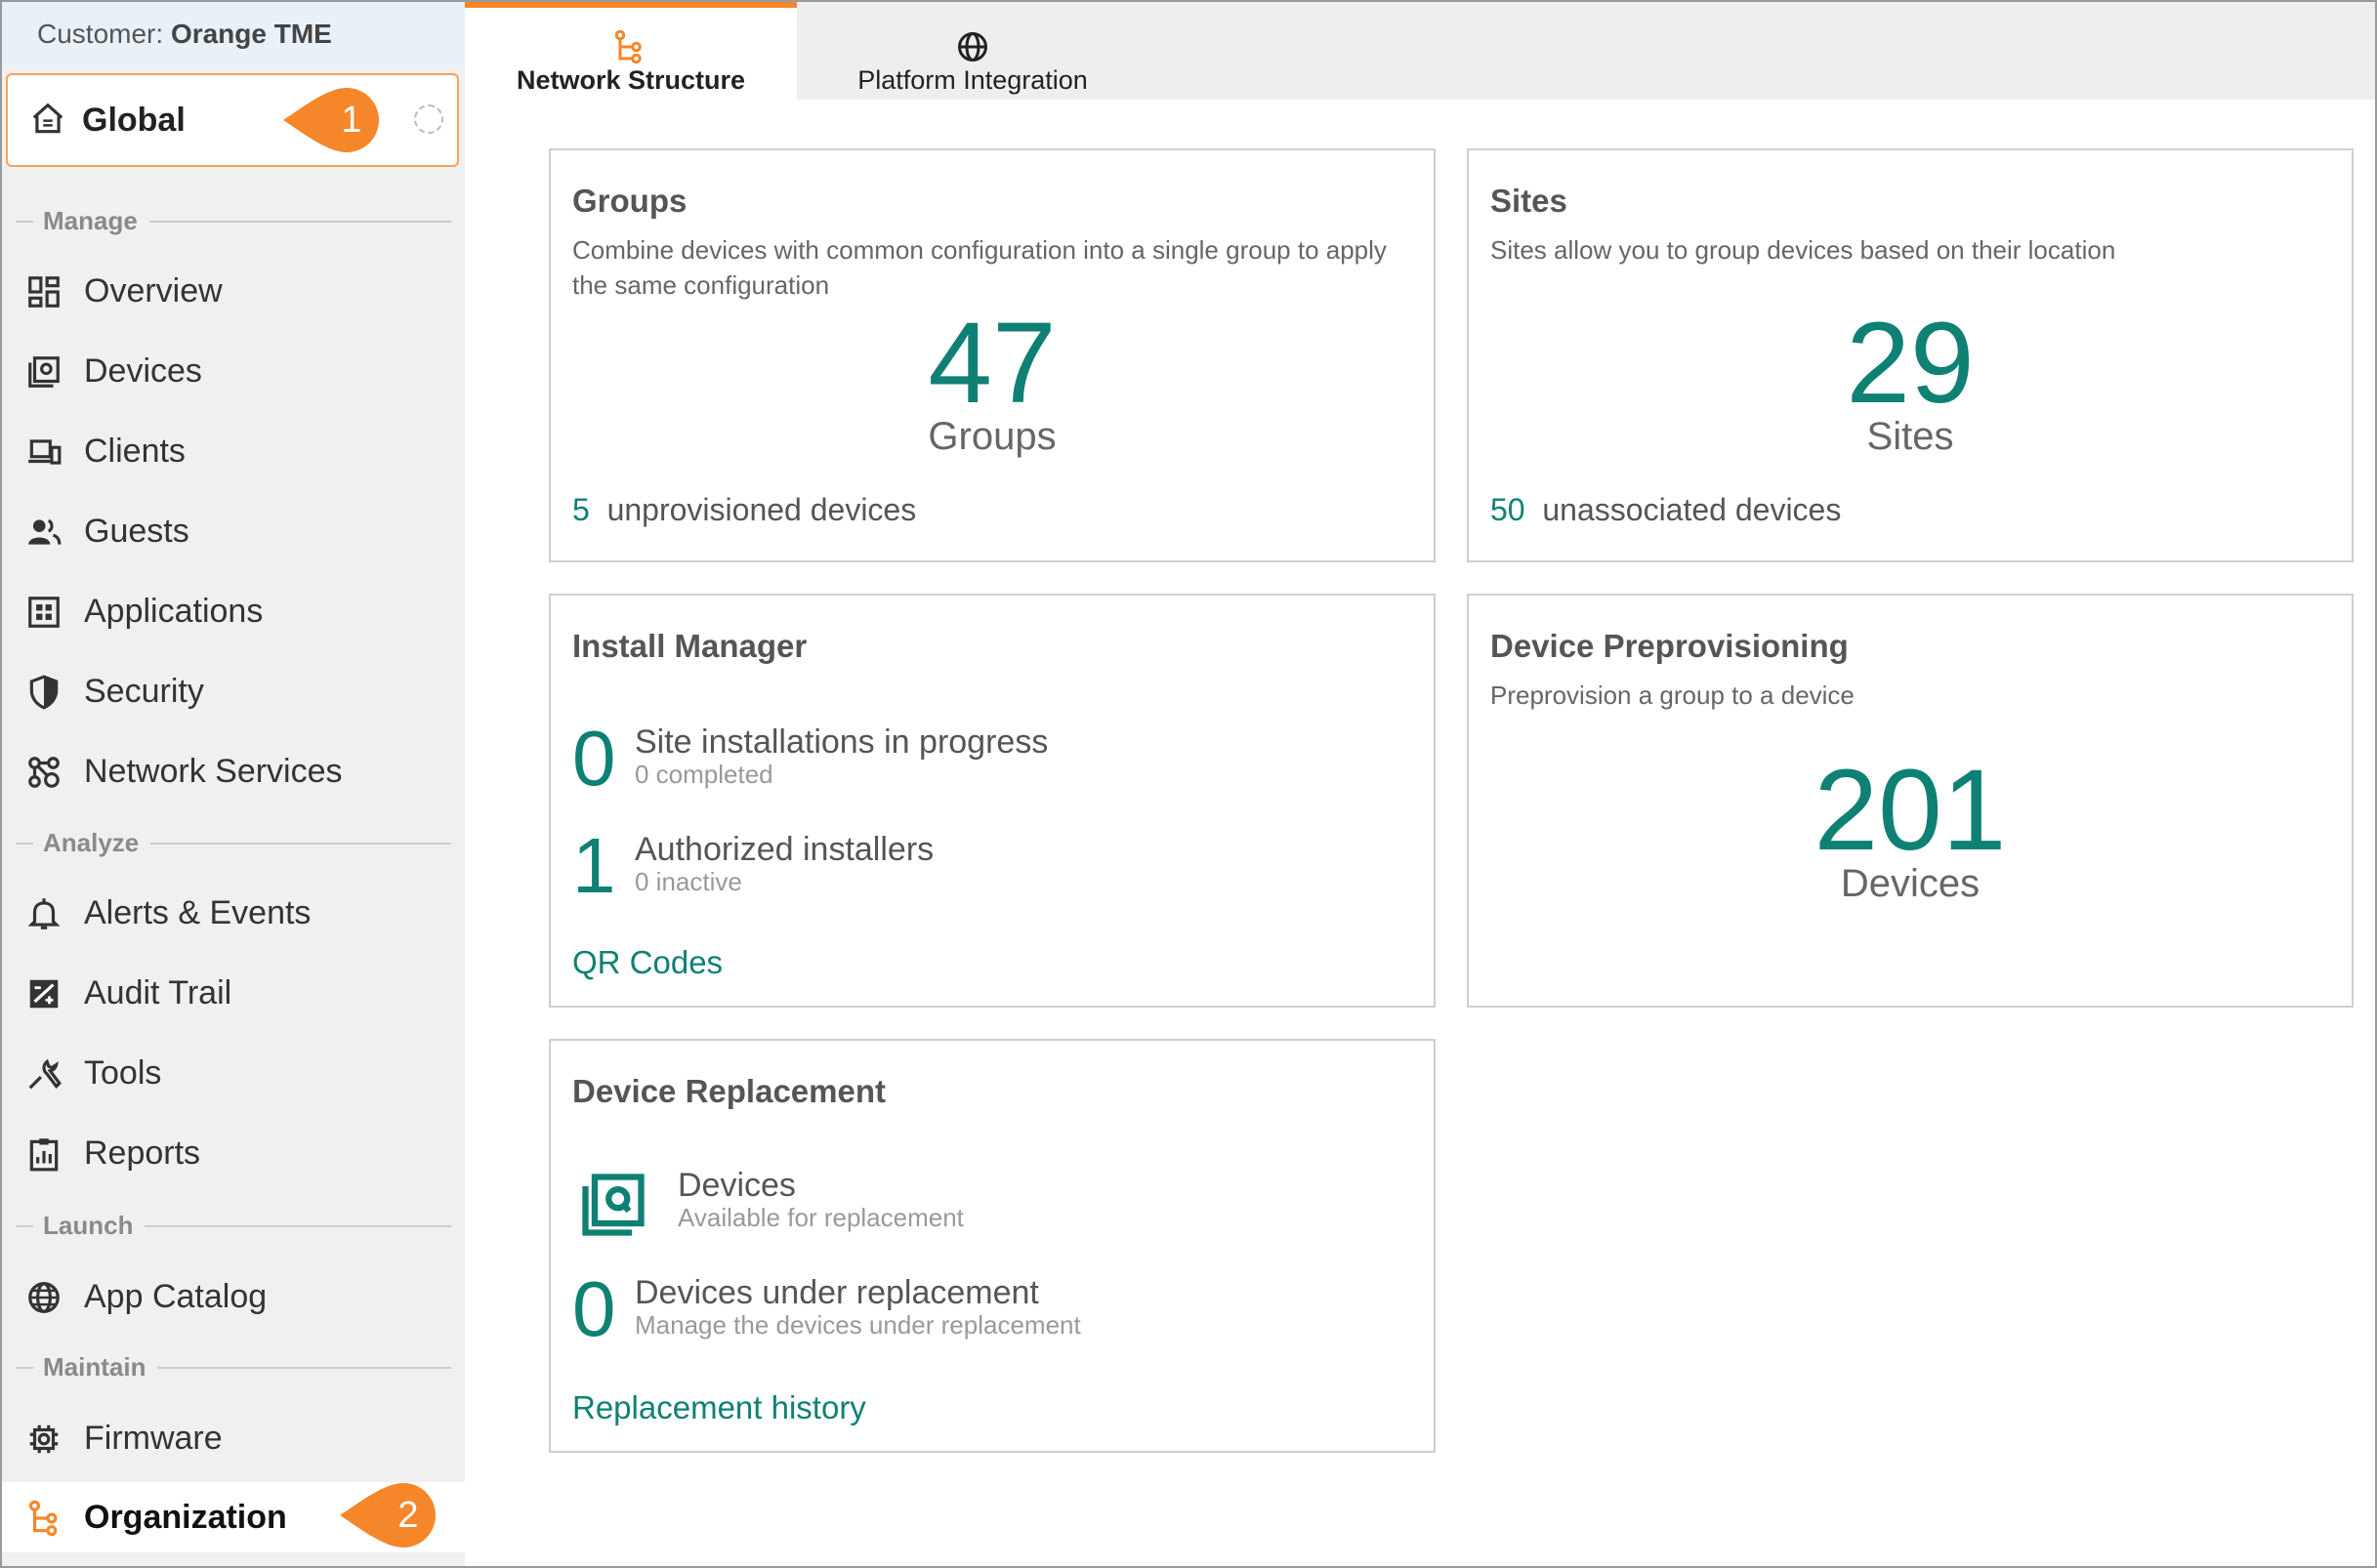 The height and width of the screenshot is (1568, 2377). I want to click on chip-icon, so click(44, 1439).